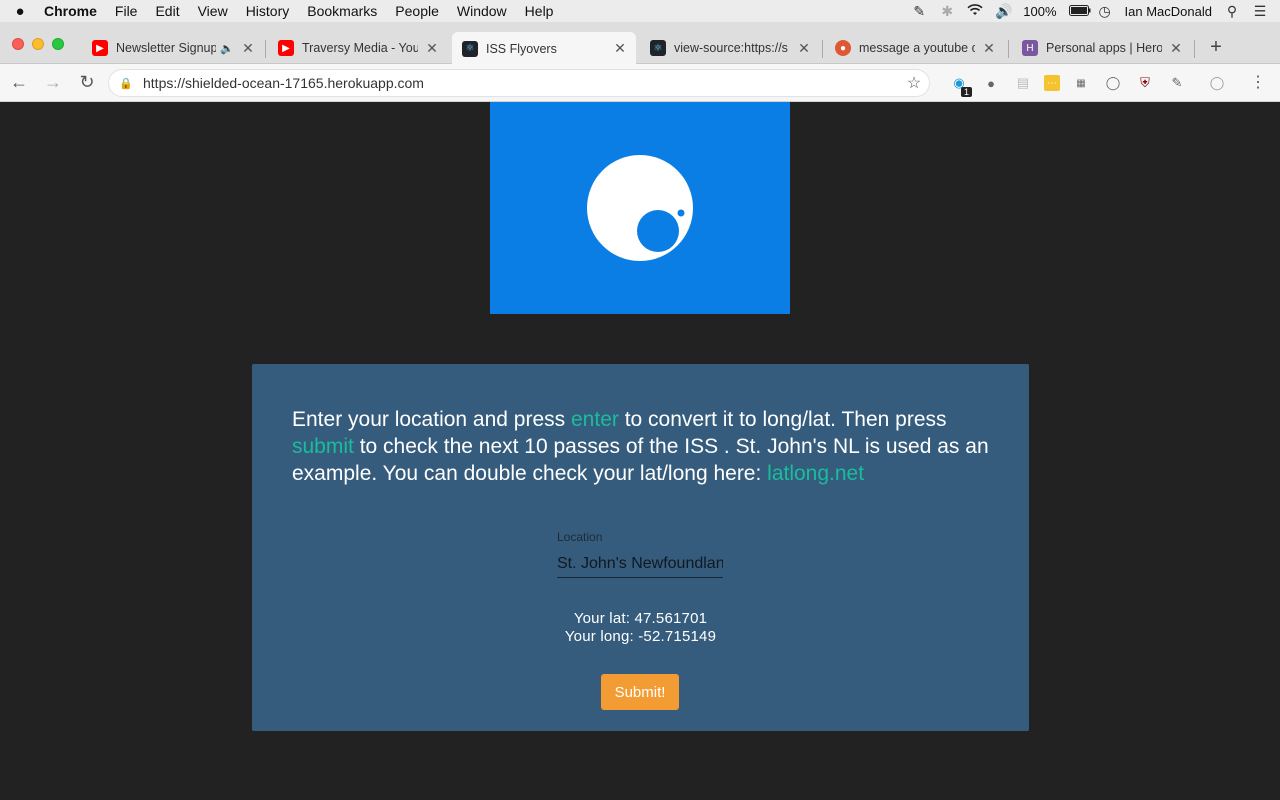 This screenshot has width=1280, height=800. Describe the element at coordinates (1260, 11) in the screenshot. I see `notification-center-icon: ☰` at that location.